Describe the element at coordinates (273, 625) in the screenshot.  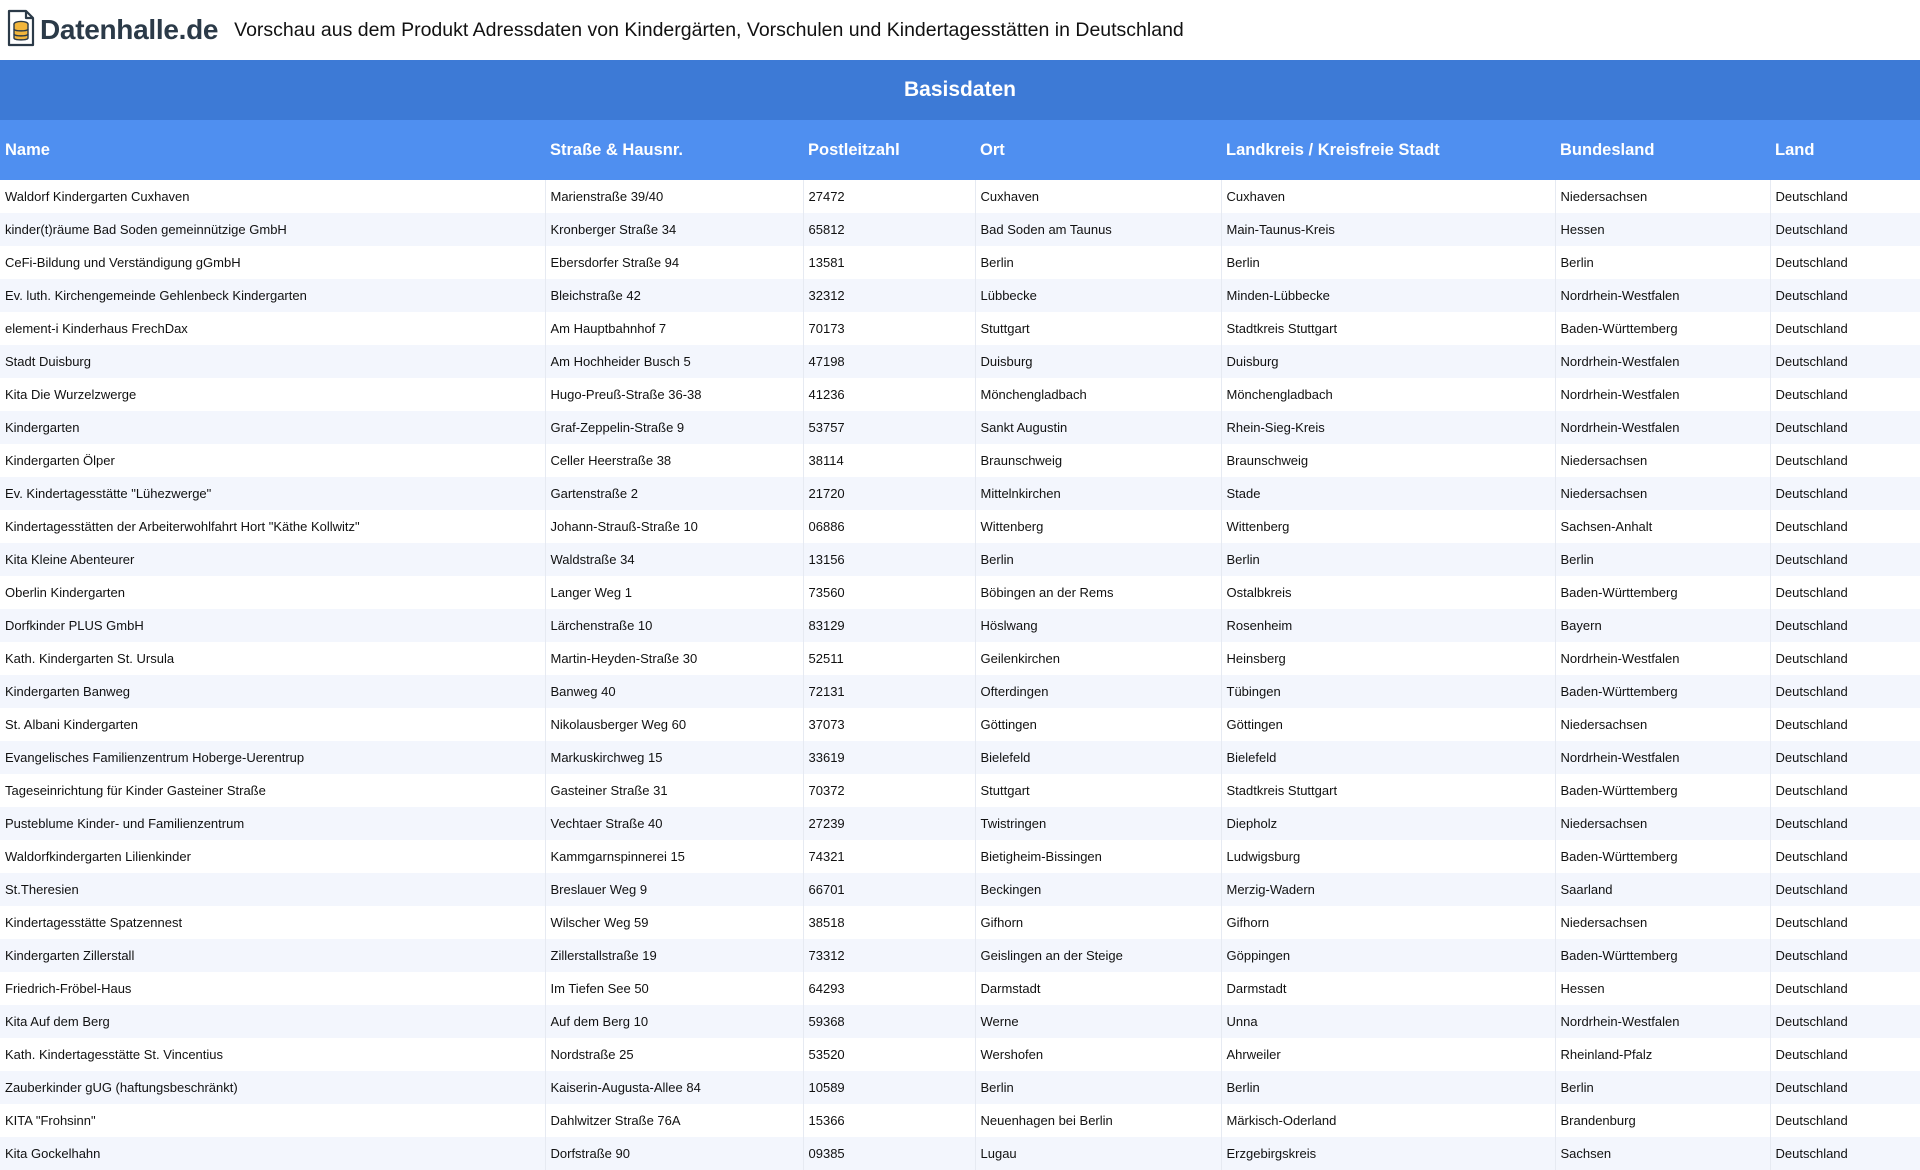
I see `cell-name: Dorfkinder PLUS GmbH` at that location.